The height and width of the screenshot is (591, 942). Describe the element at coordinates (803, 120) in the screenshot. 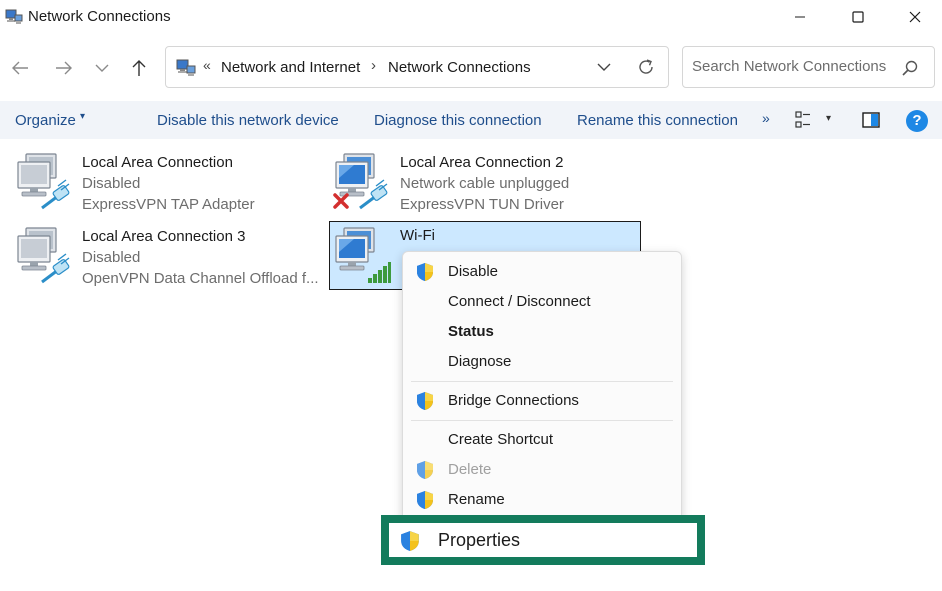

I see `view-options-icon` at that location.